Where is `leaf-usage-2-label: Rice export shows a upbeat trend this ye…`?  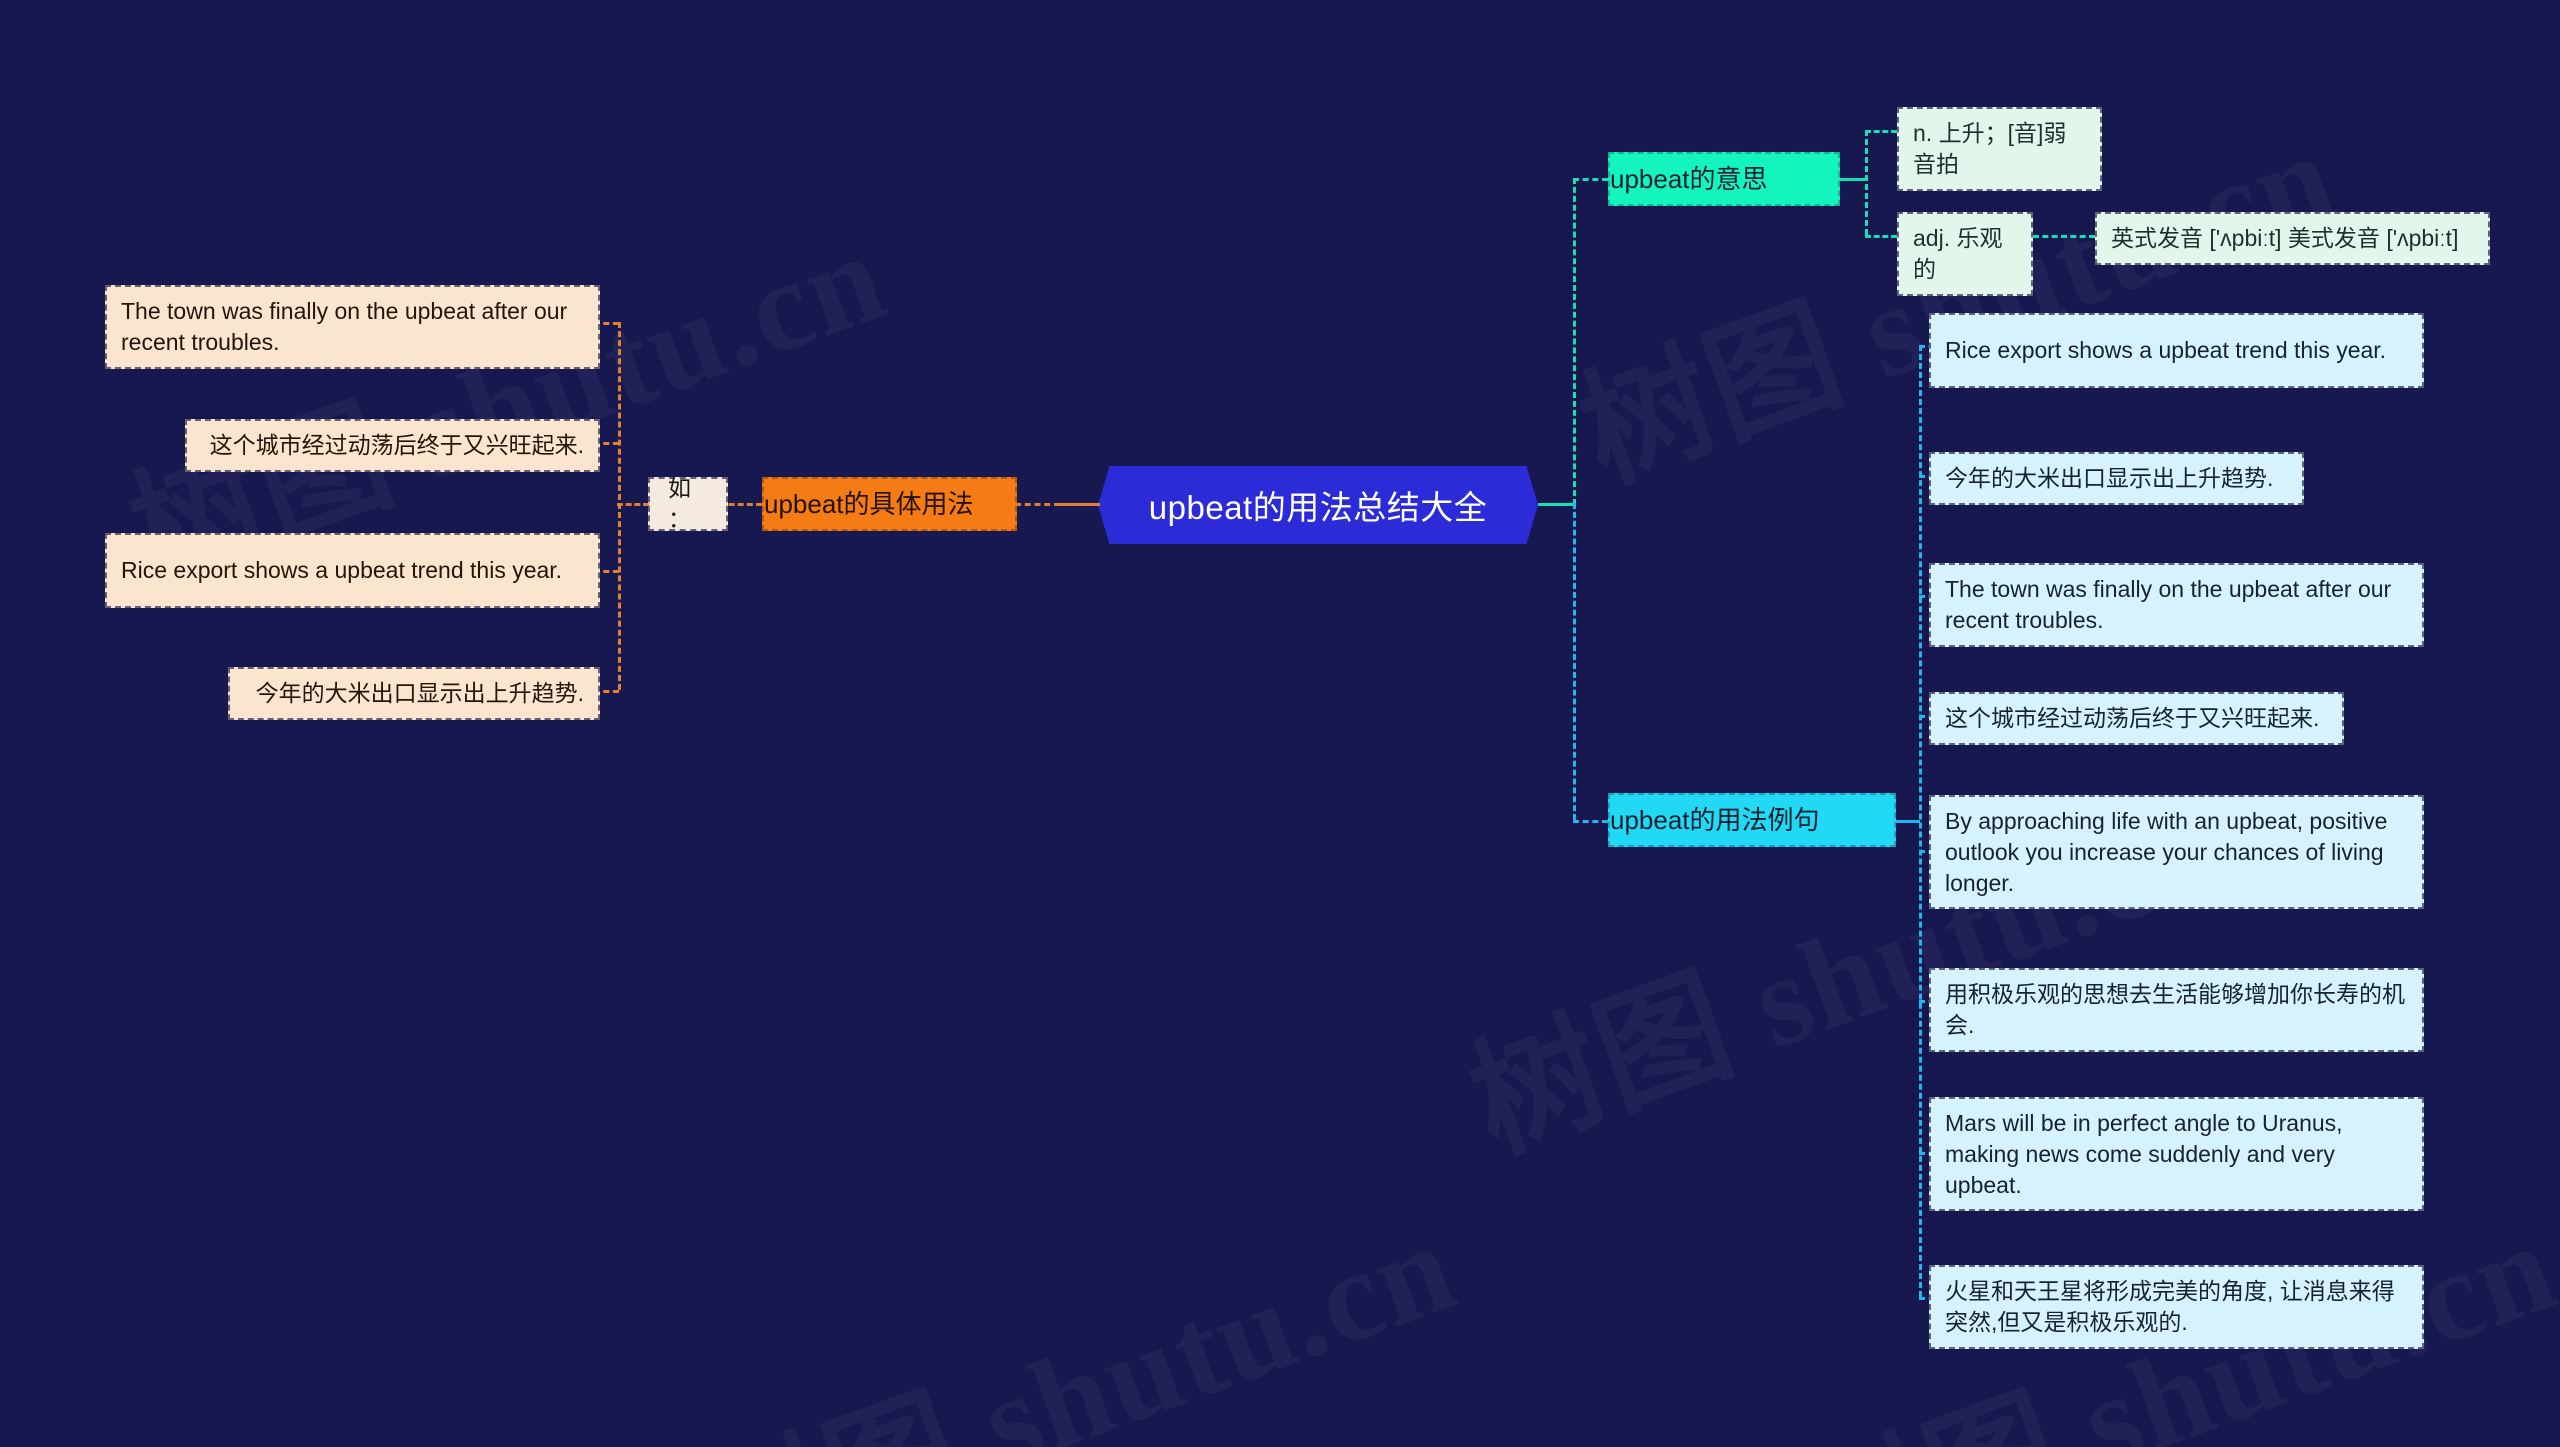
leaf-usage-2-label: Rice export shows a upbeat trend this ye… is located at coordinates (342, 570).